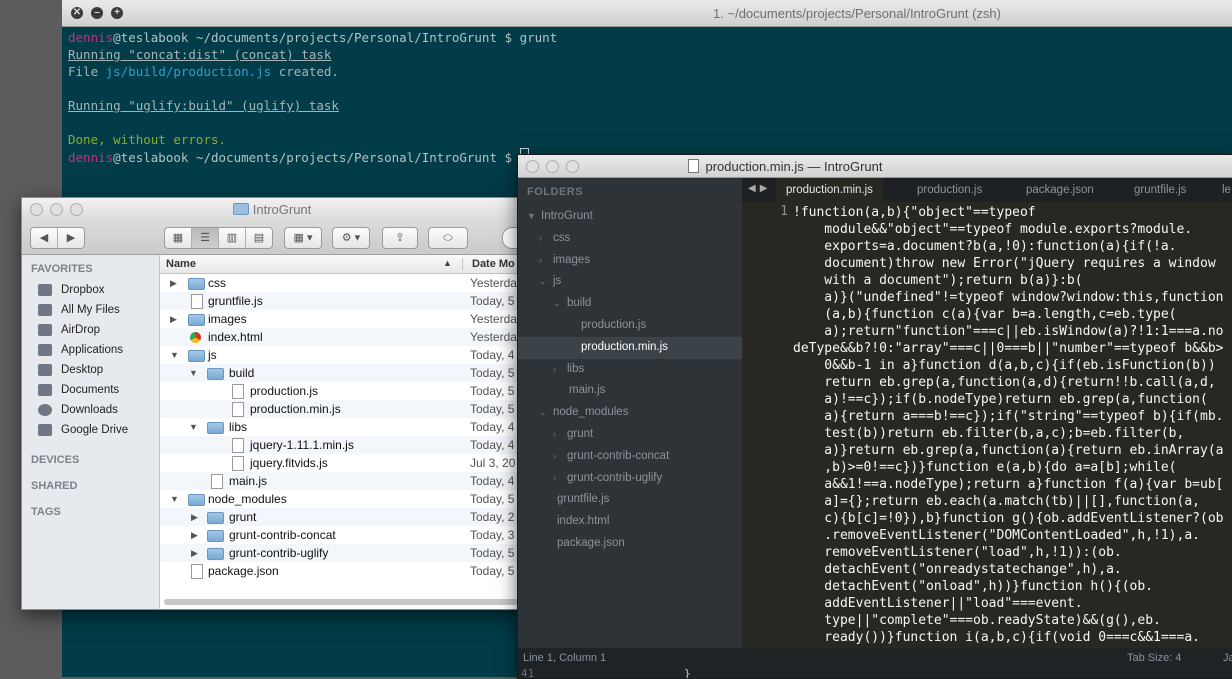 The image size is (1232, 679). I want to click on tags-button: ⬭, so click(448, 238).